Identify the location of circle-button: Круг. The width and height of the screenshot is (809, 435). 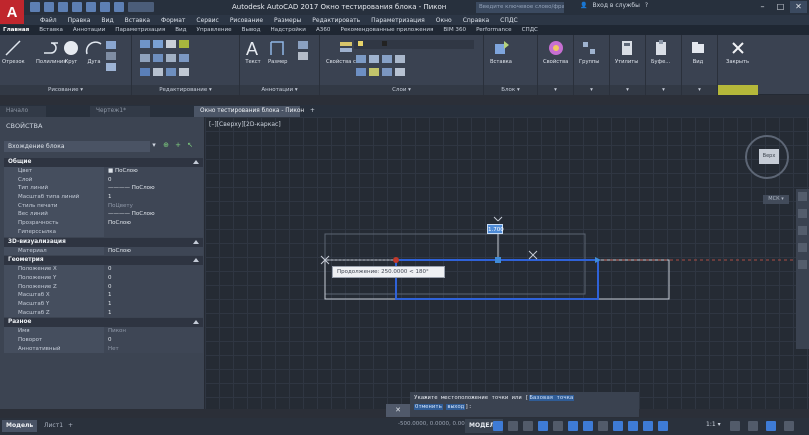
(71, 52).